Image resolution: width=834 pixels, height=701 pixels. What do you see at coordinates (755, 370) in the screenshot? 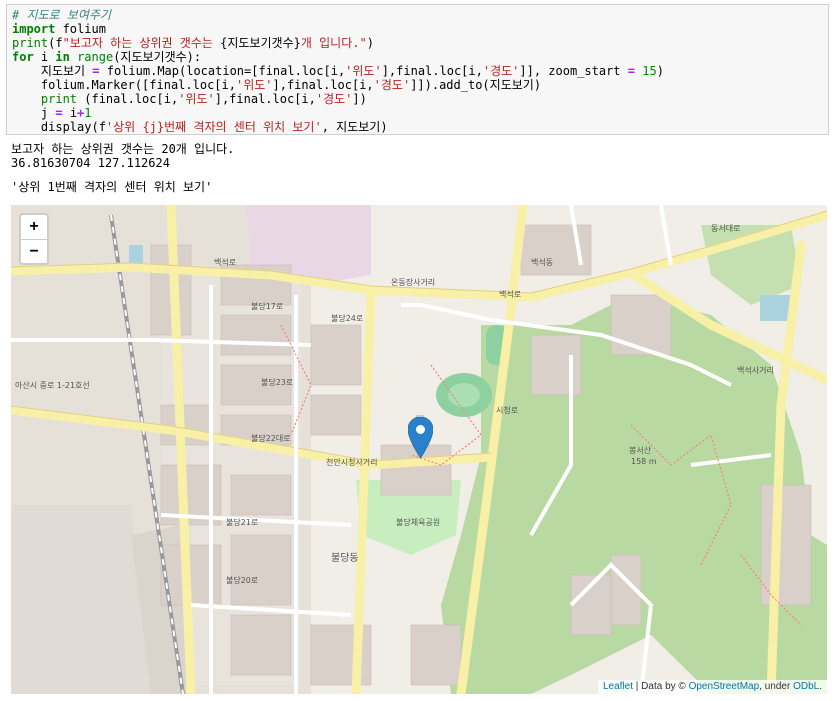
I see `map-label: 백석사거리` at bounding box center [755, 370].